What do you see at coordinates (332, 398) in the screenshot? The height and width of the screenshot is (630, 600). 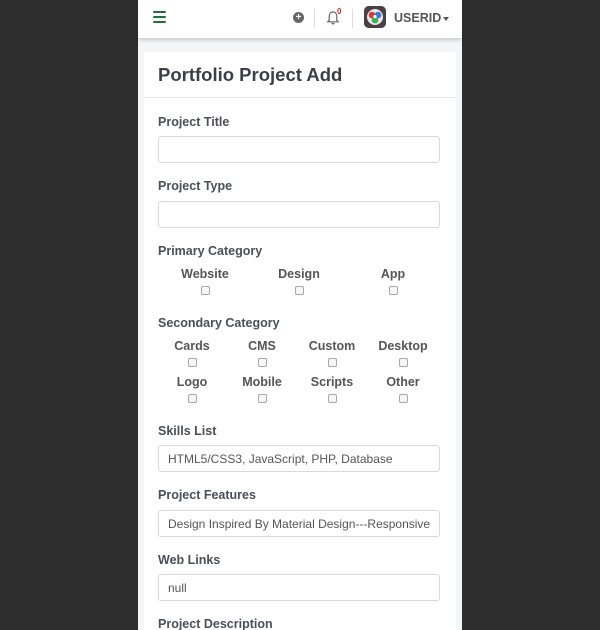 I see `scripts-checkbox` at bounding box center [332, 398].